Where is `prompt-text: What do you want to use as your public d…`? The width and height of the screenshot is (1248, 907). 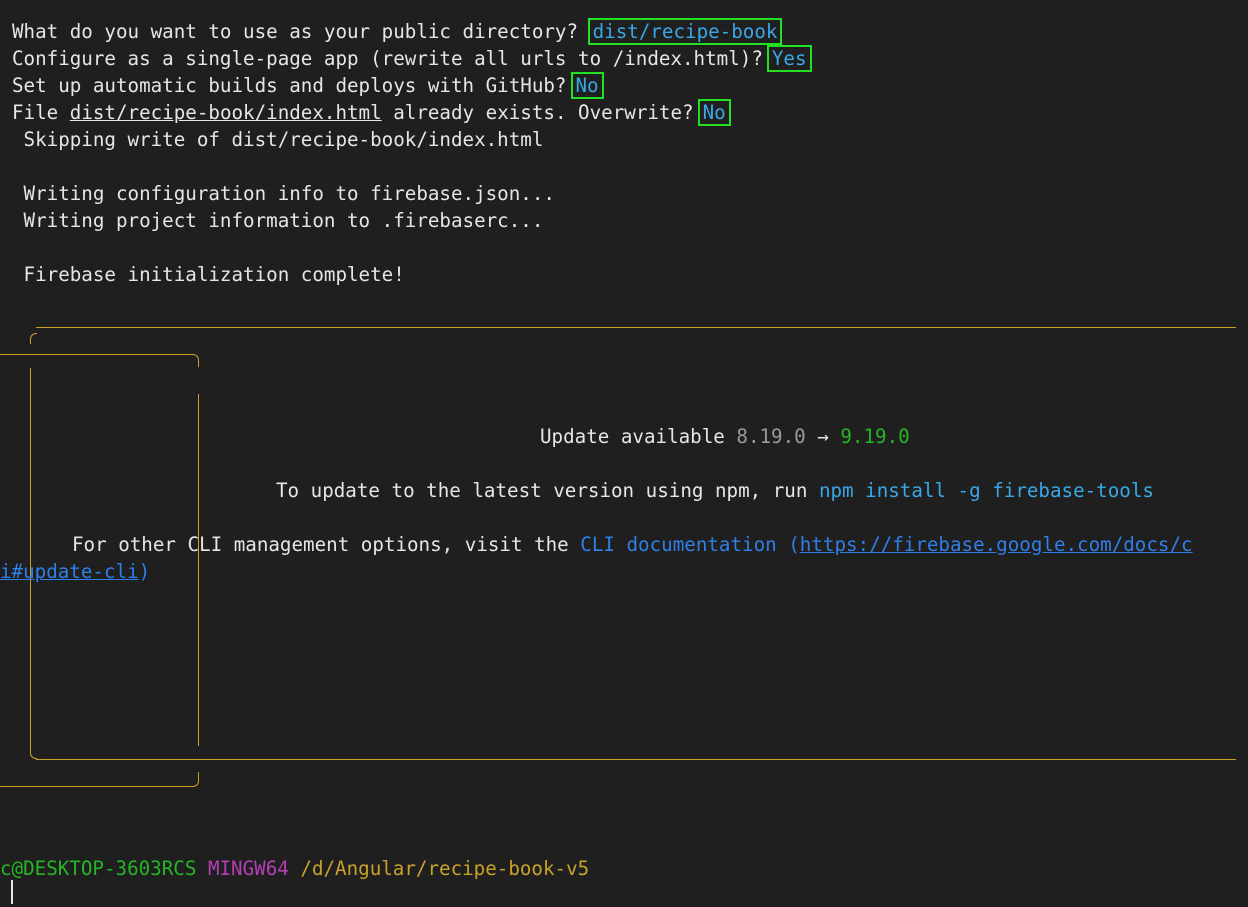
prompt-text: What do you want to use as your public d… is located at coordinates (295, 31).